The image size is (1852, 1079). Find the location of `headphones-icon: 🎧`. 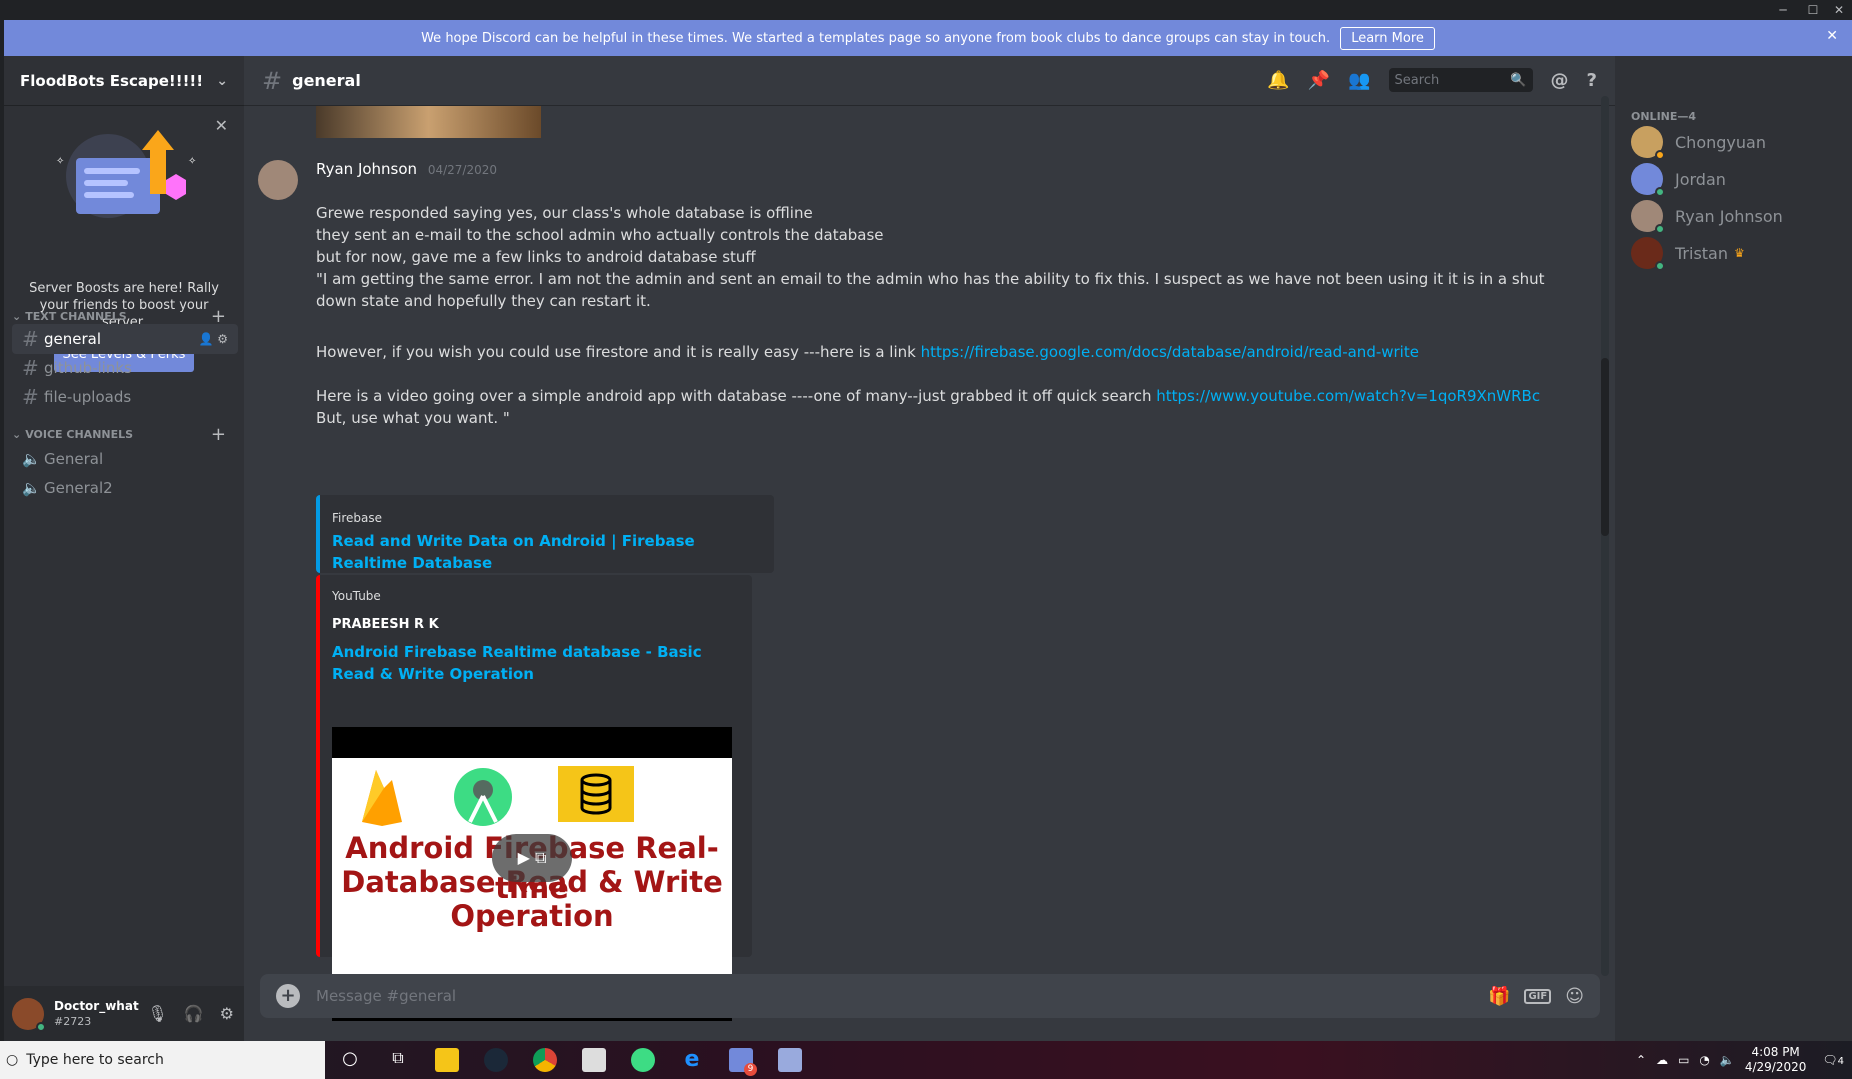

headphones-icon: 🎧 is located at coordinates (194, 1013).